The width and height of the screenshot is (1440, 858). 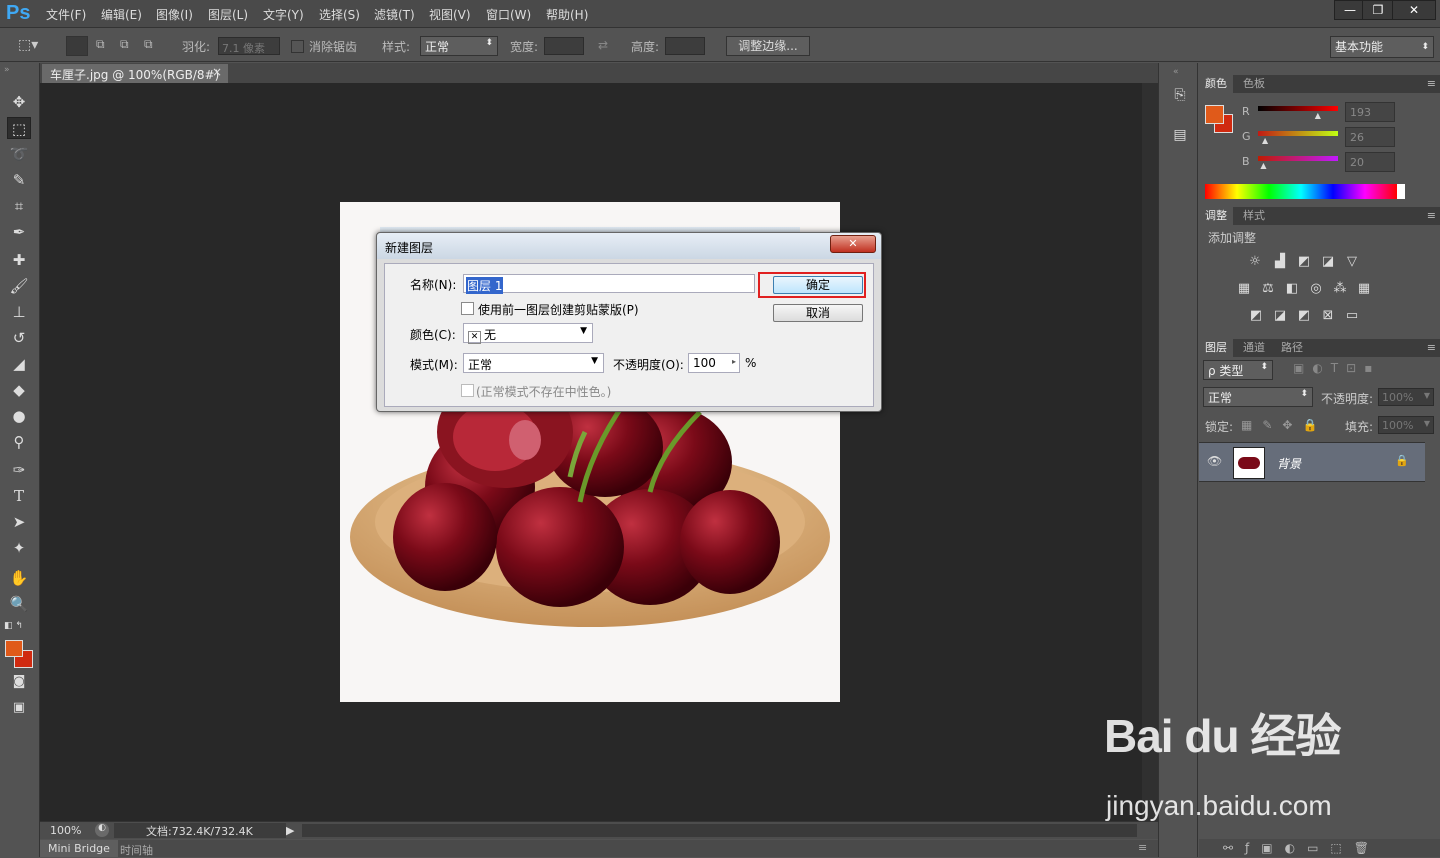 What do you see at coordinates (19, 682) in the screenshot?
I see `quick-mask-icon: ◙` at bounding box center [19, 682].